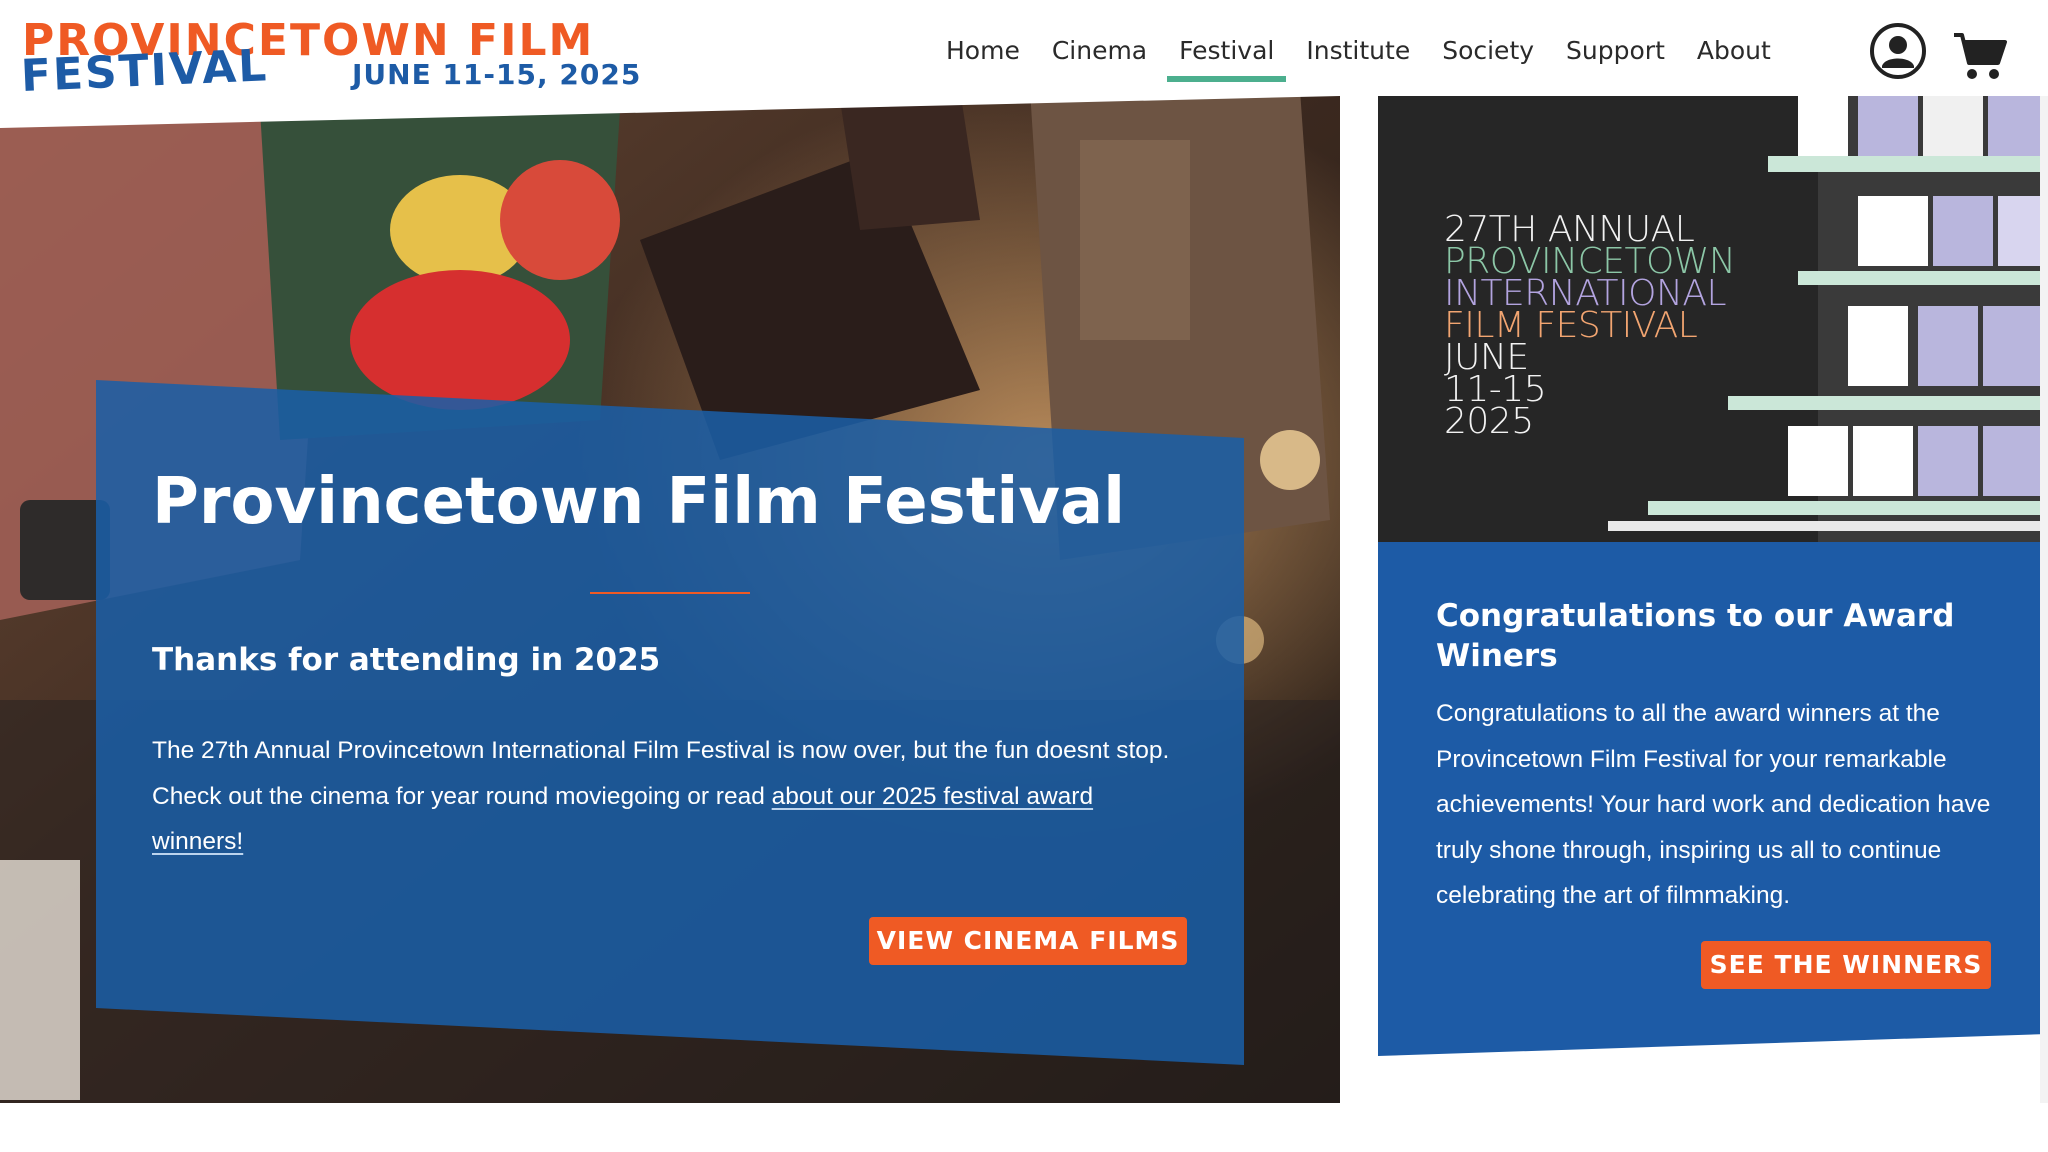 This screenshot has width=2048, height=1152. Describe the element at coordinates (1226, 56) in the screenshot. I see `nav-item-festival: Festival` at that location.